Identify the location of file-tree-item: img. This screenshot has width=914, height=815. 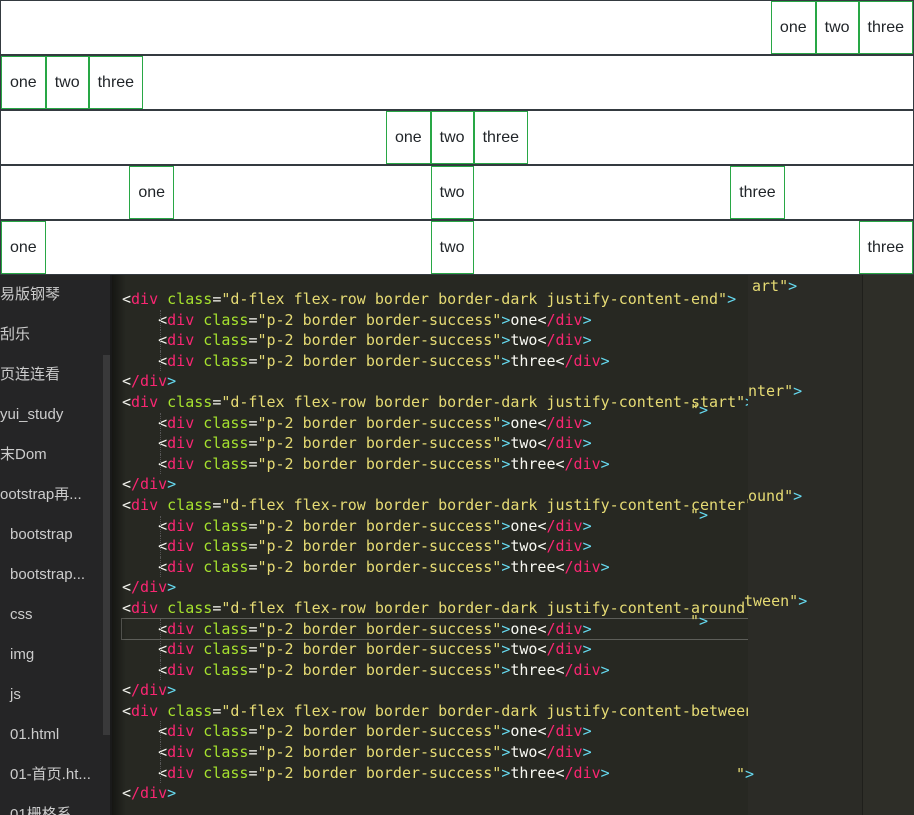
(56, 655).